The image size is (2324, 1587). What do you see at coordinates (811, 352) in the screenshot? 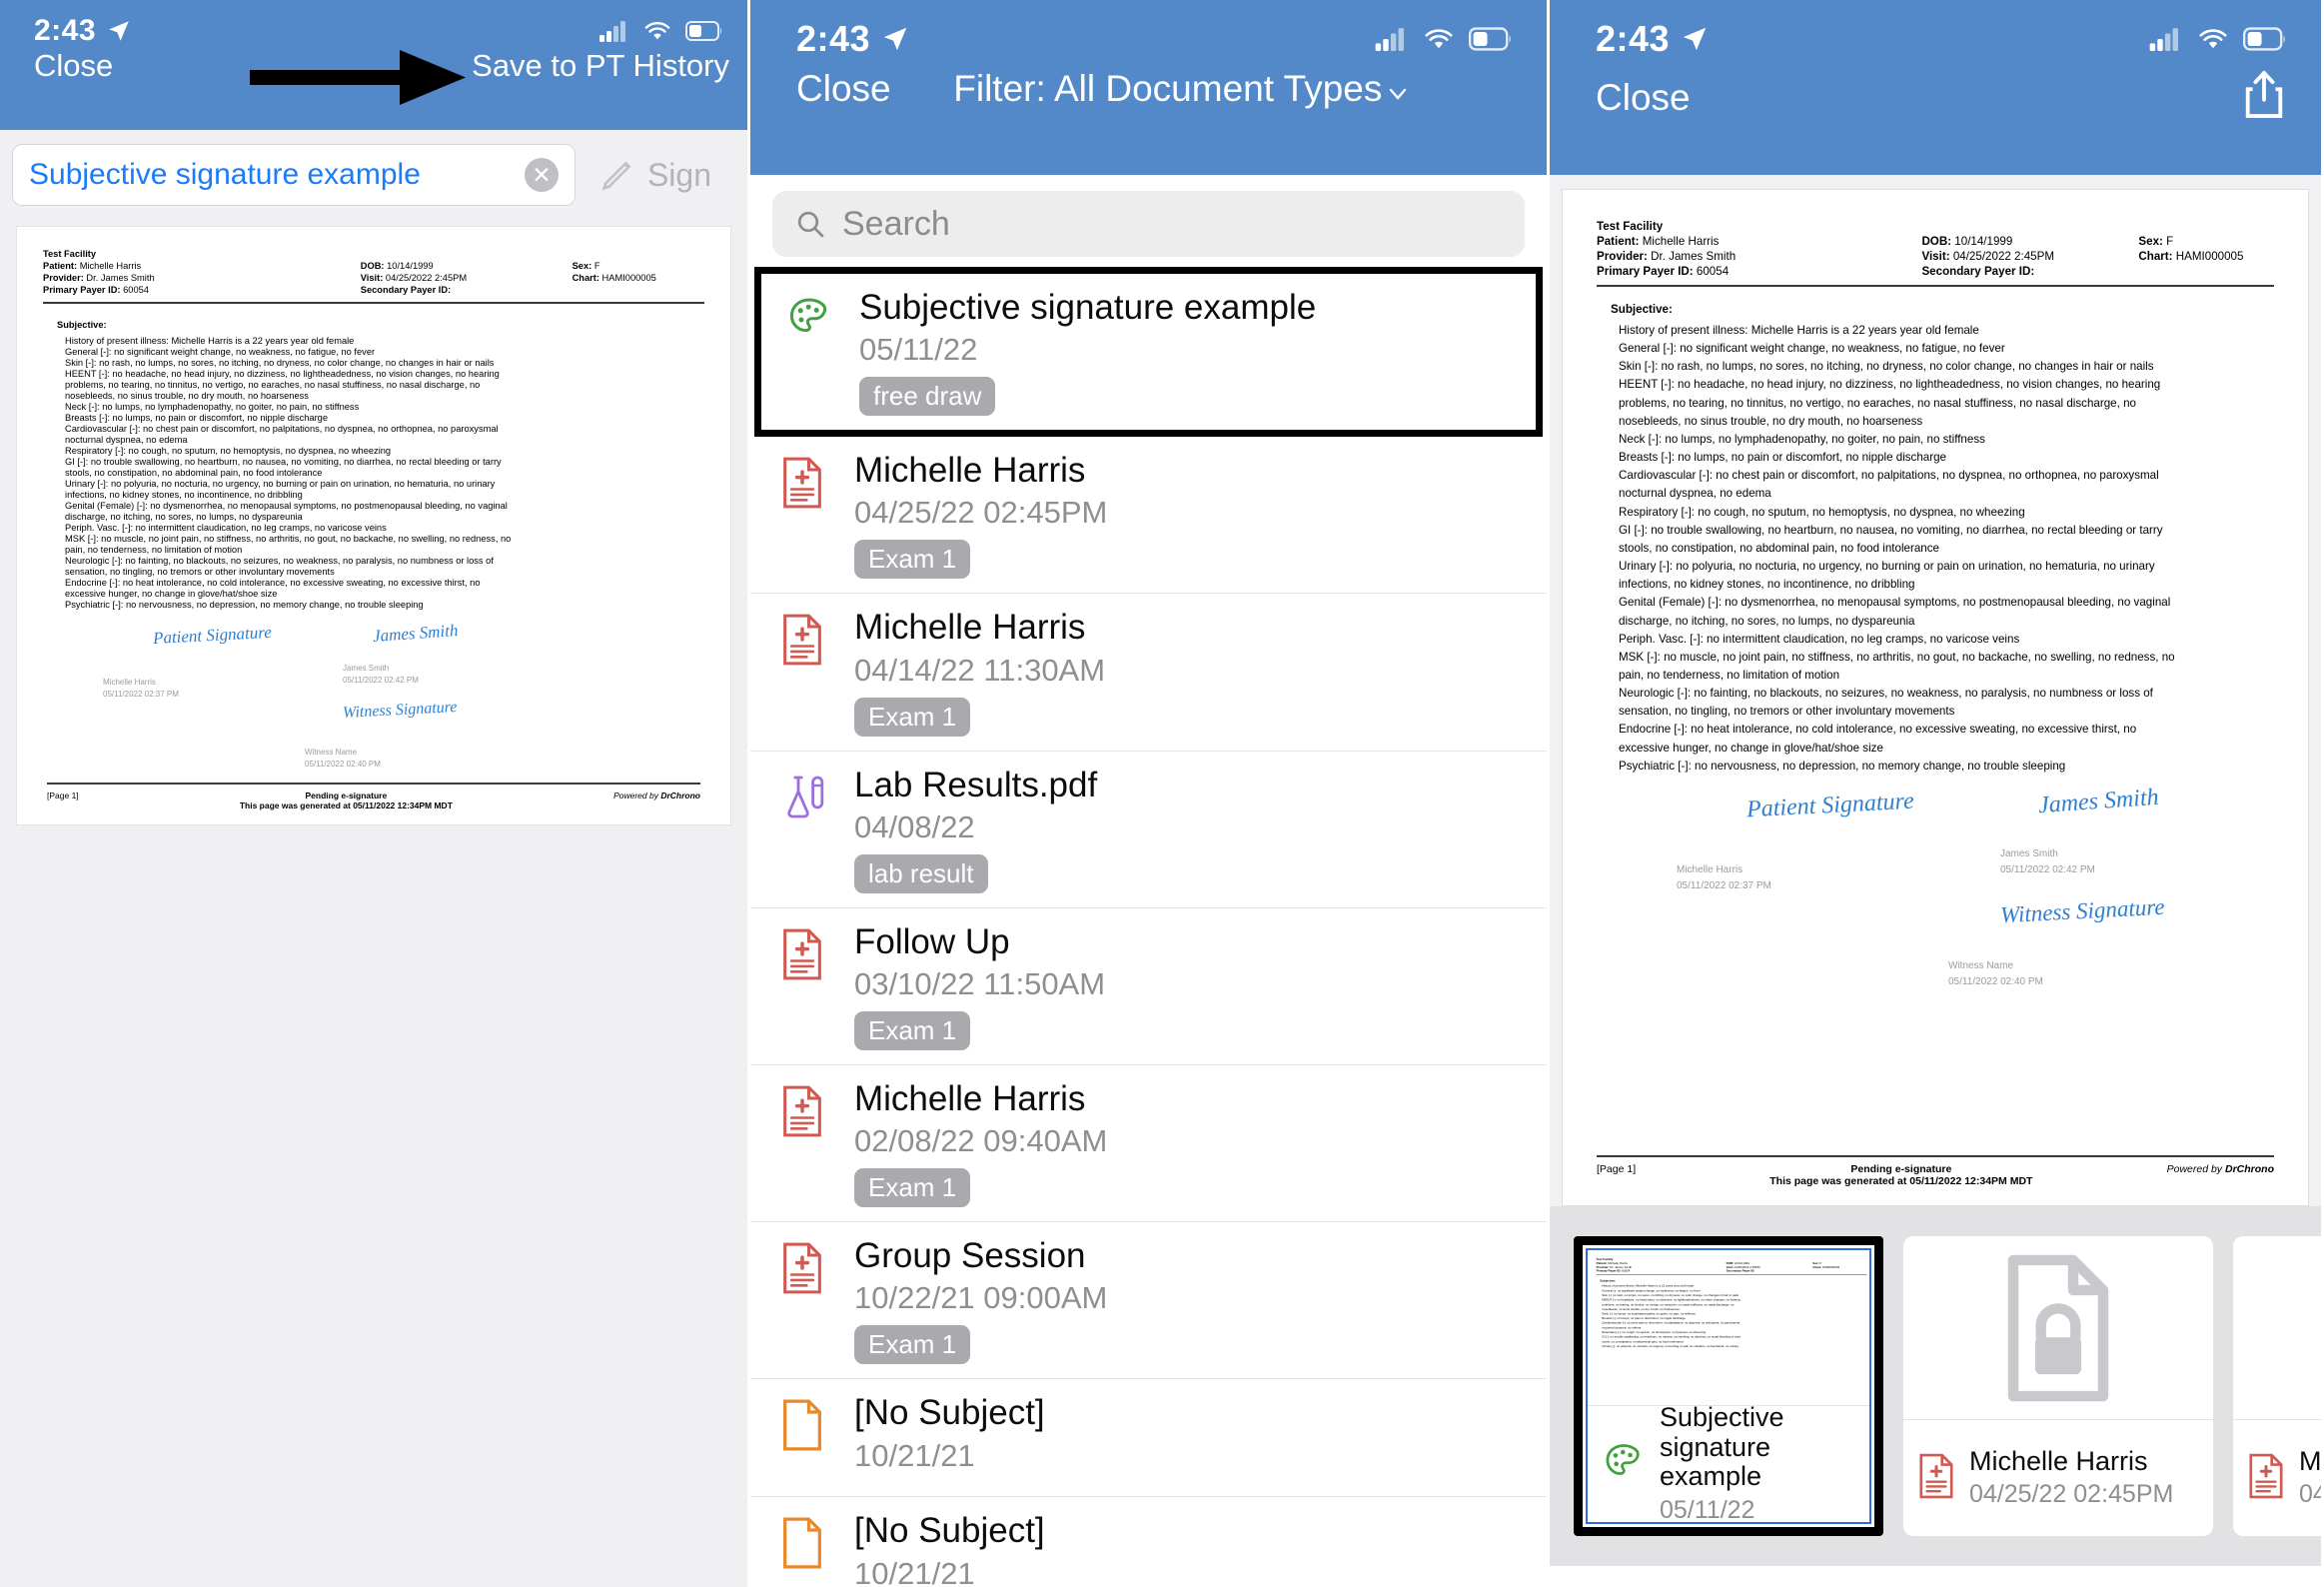
I see `palette-icon` at bounding box center [811, 352].